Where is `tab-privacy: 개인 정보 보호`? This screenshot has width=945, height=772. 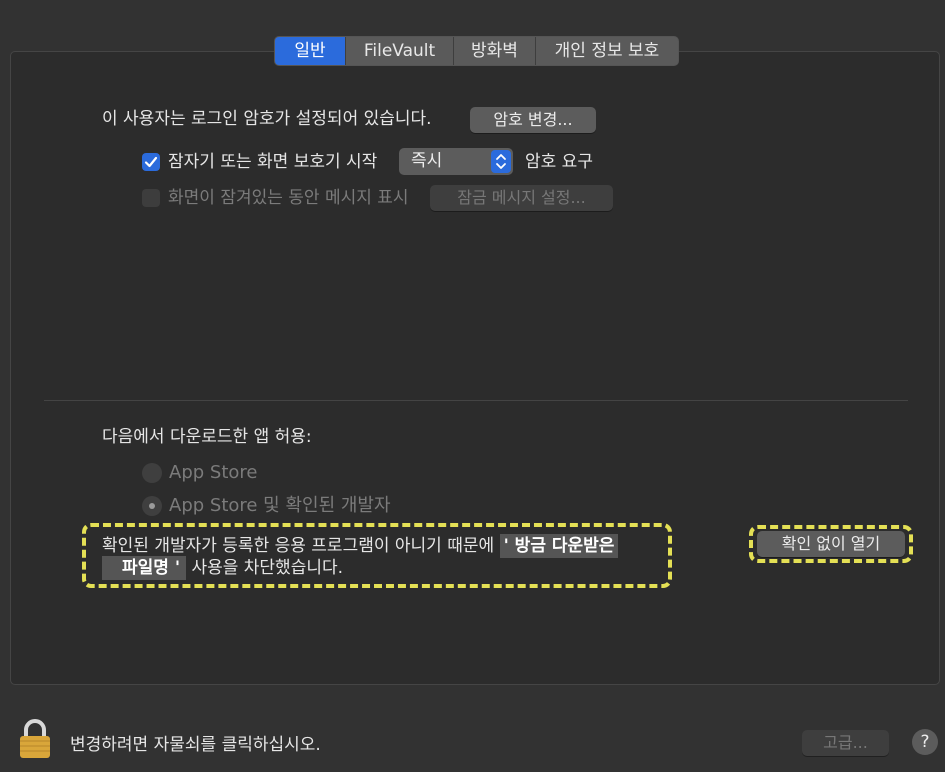
tab-privacy: 개인 정보 보호 is located at coordinates (606, 51).